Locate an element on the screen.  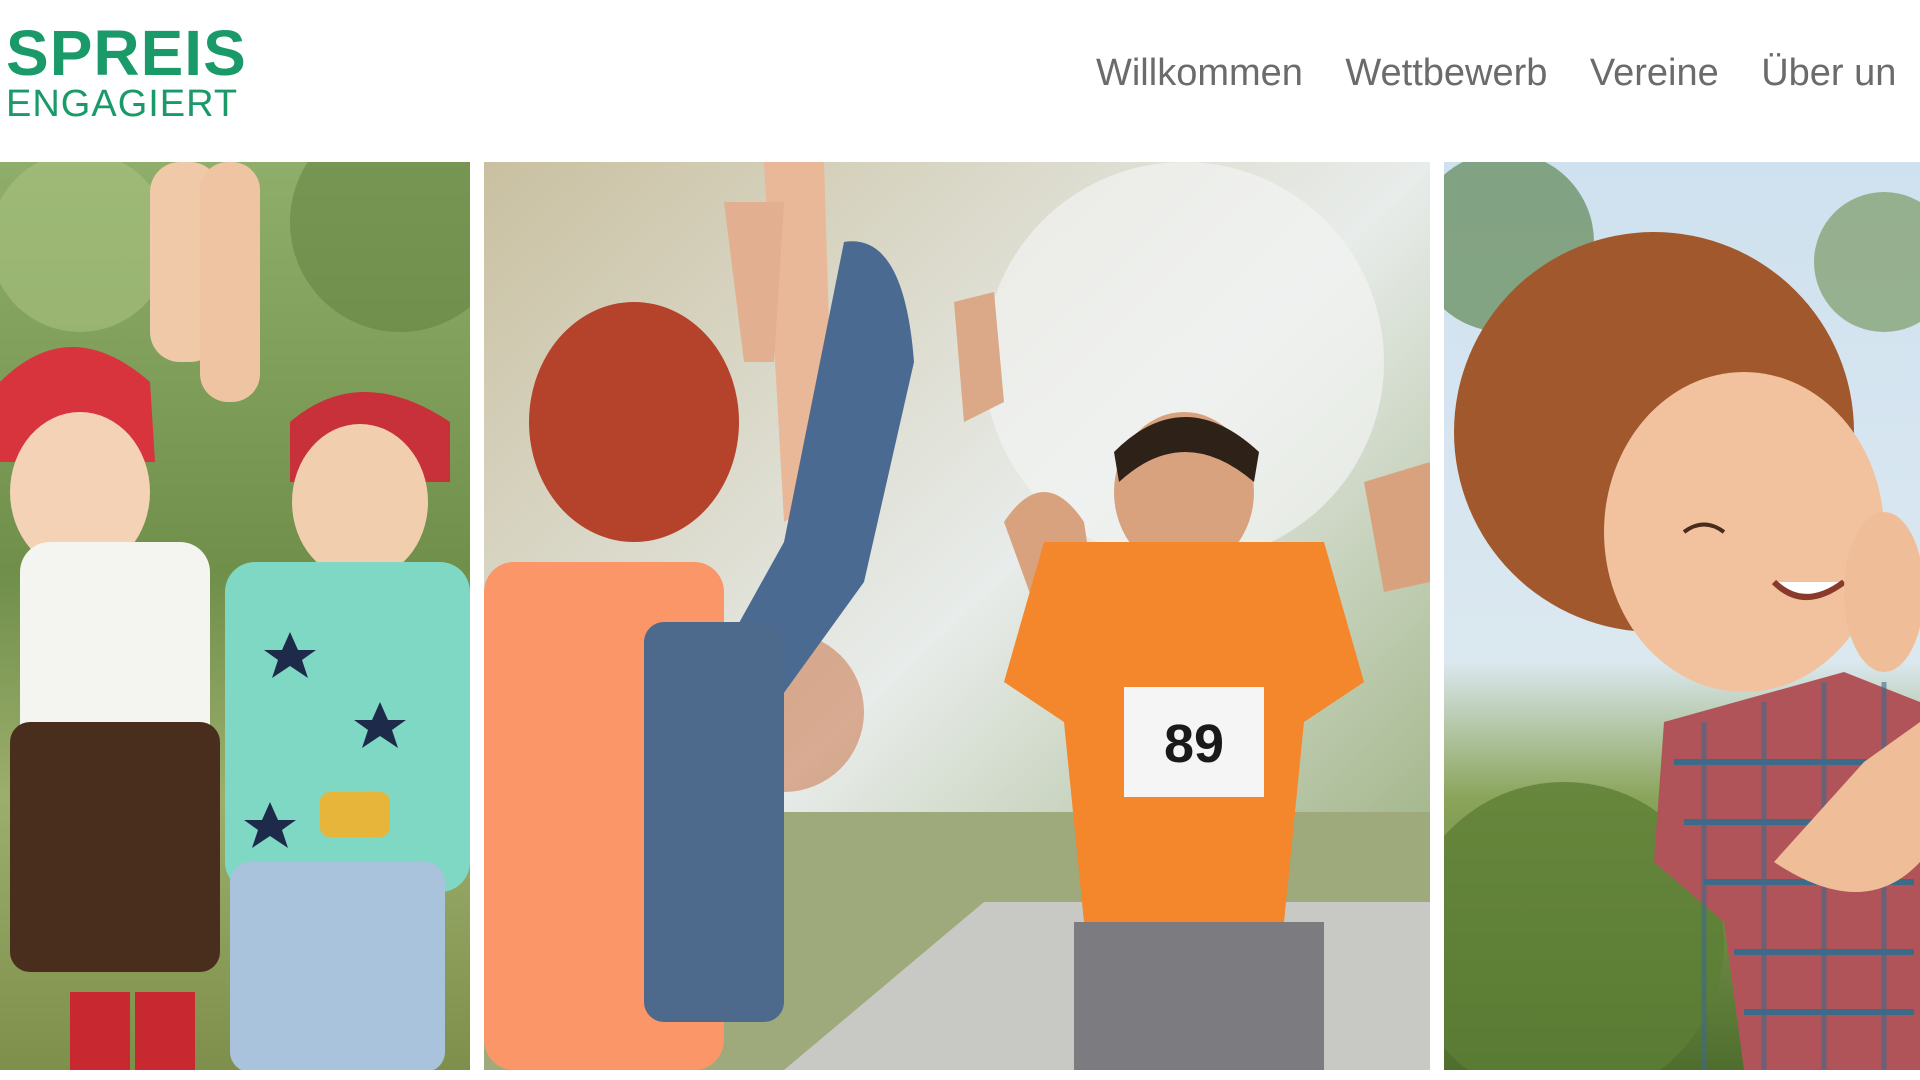
nav-item-vereine: Vereine is located at coordinates (1654, 73).